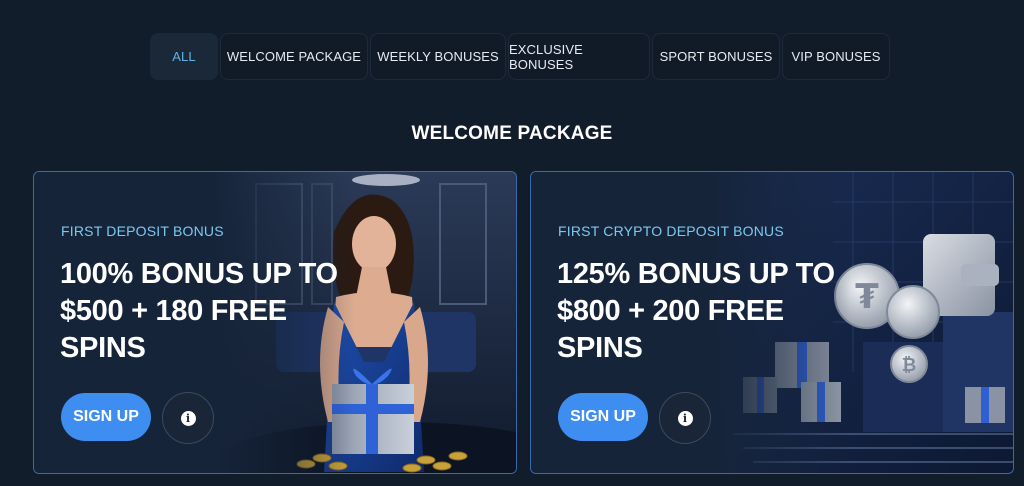 The width and height of the screenshot is (1024, 486). Describe the element at coordinates (696, 311) in the screenshot. I see `bonus-headline: 125% BONUS UP TO $800 + 200 FREE SPINS` at that location.